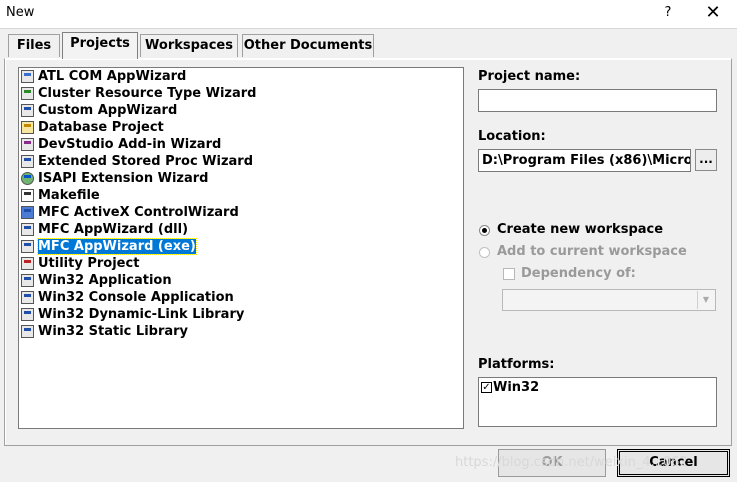  I want to click on cancel-button: Cancel, so click(673, 463).